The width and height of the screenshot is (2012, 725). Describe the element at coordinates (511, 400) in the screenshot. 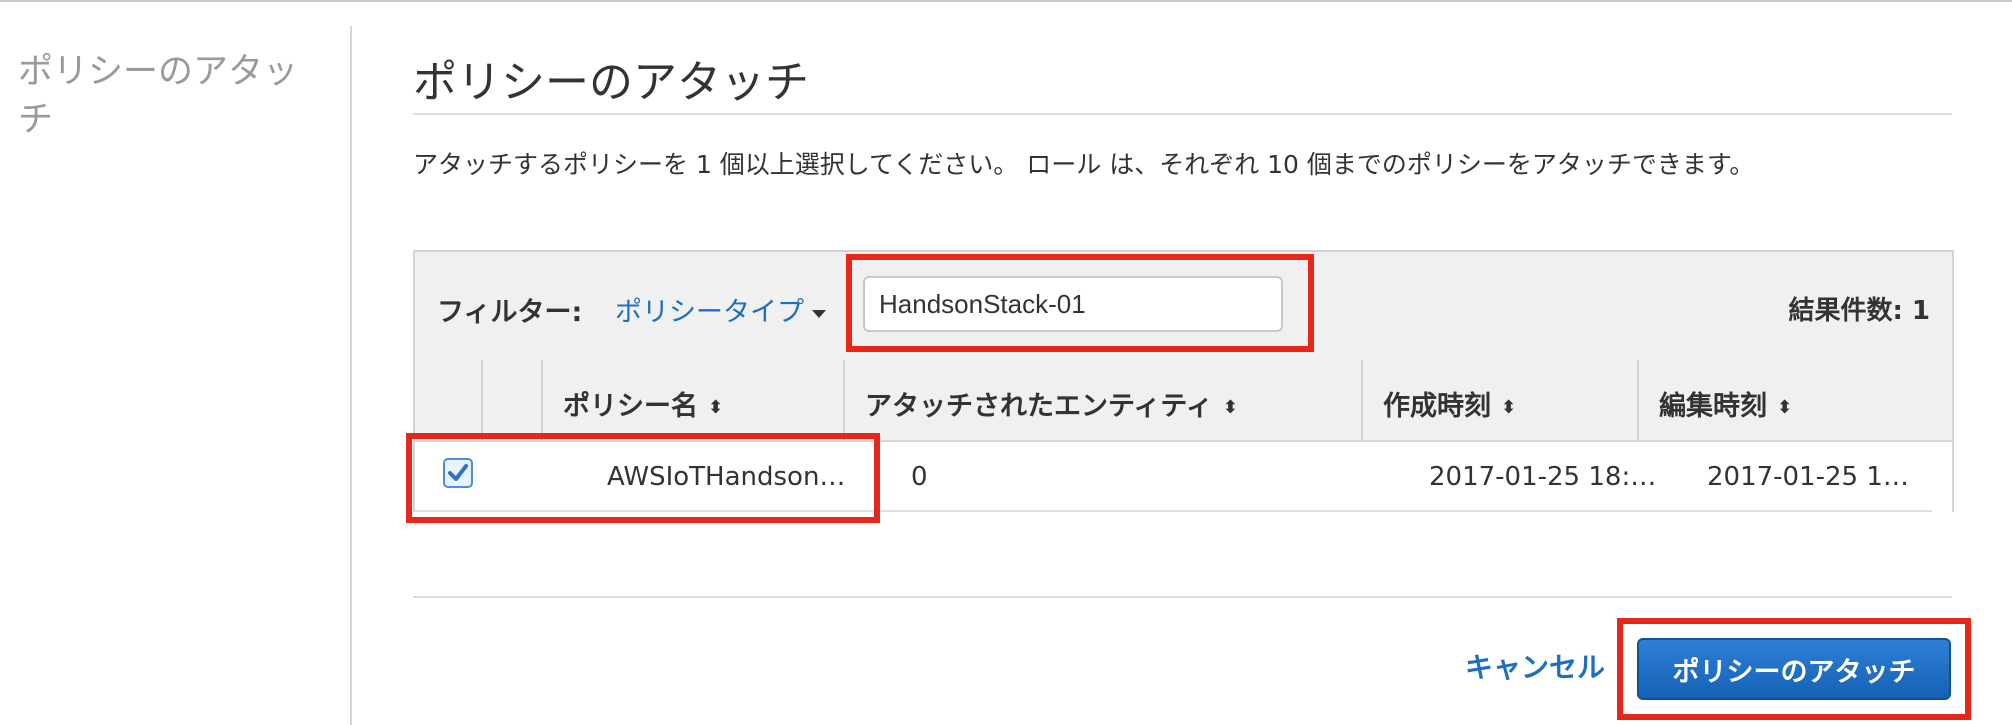

I see `header-expand-cell` at that location.